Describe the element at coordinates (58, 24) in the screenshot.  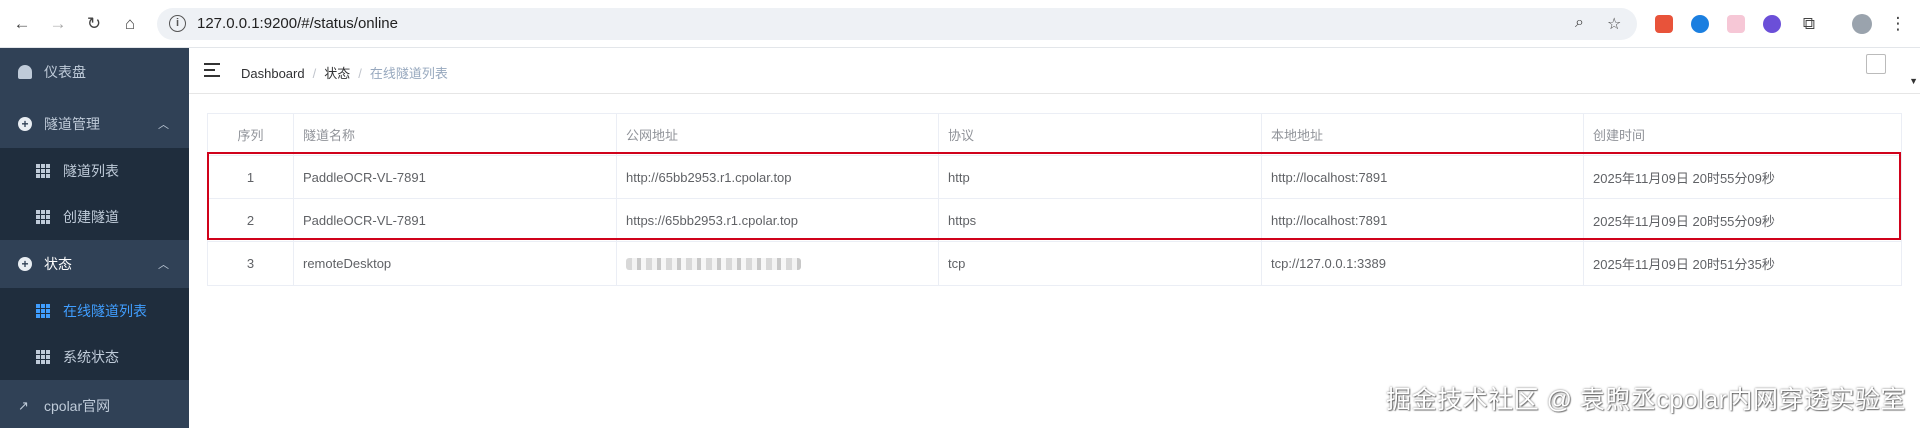
I see `forward-icon: →` at that location.